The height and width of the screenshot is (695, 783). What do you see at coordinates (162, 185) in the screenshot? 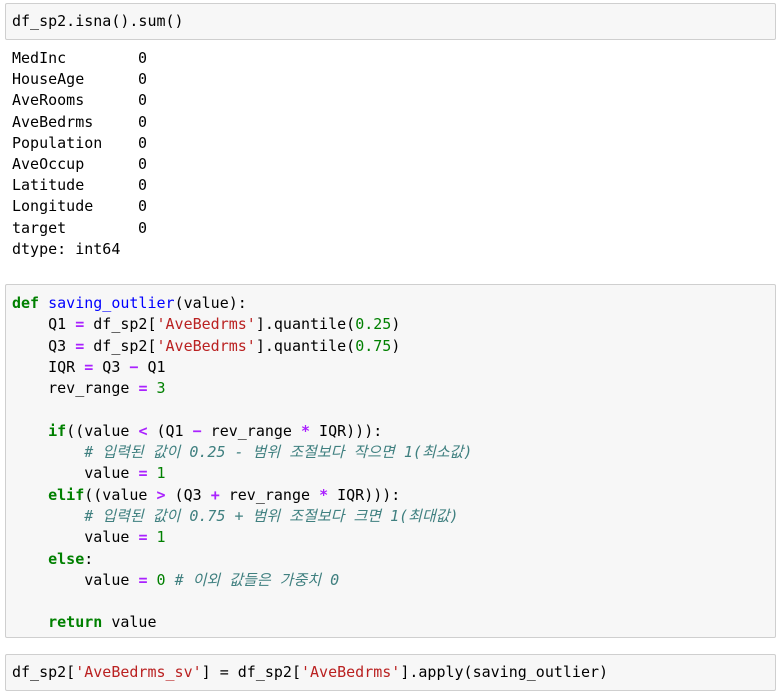
I see `output-row: Latitude 0` at bounding box center [162, 185].